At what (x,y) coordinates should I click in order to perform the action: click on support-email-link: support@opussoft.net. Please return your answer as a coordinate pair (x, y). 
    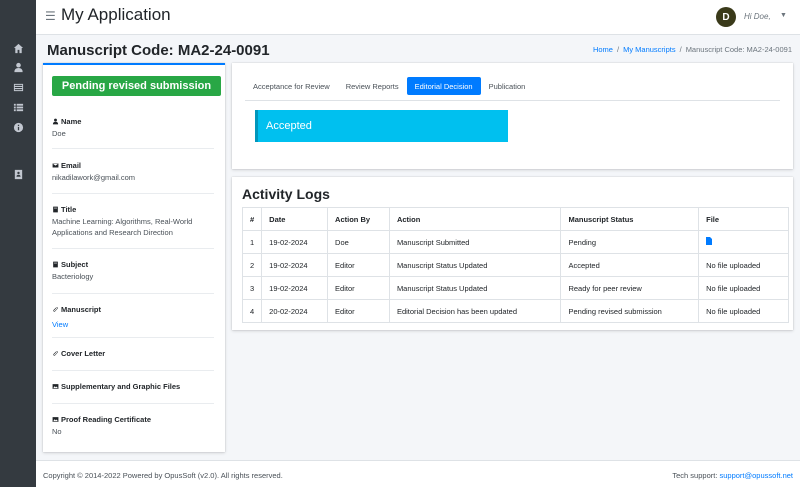
    Looking at the image, I should click on (757, 475).